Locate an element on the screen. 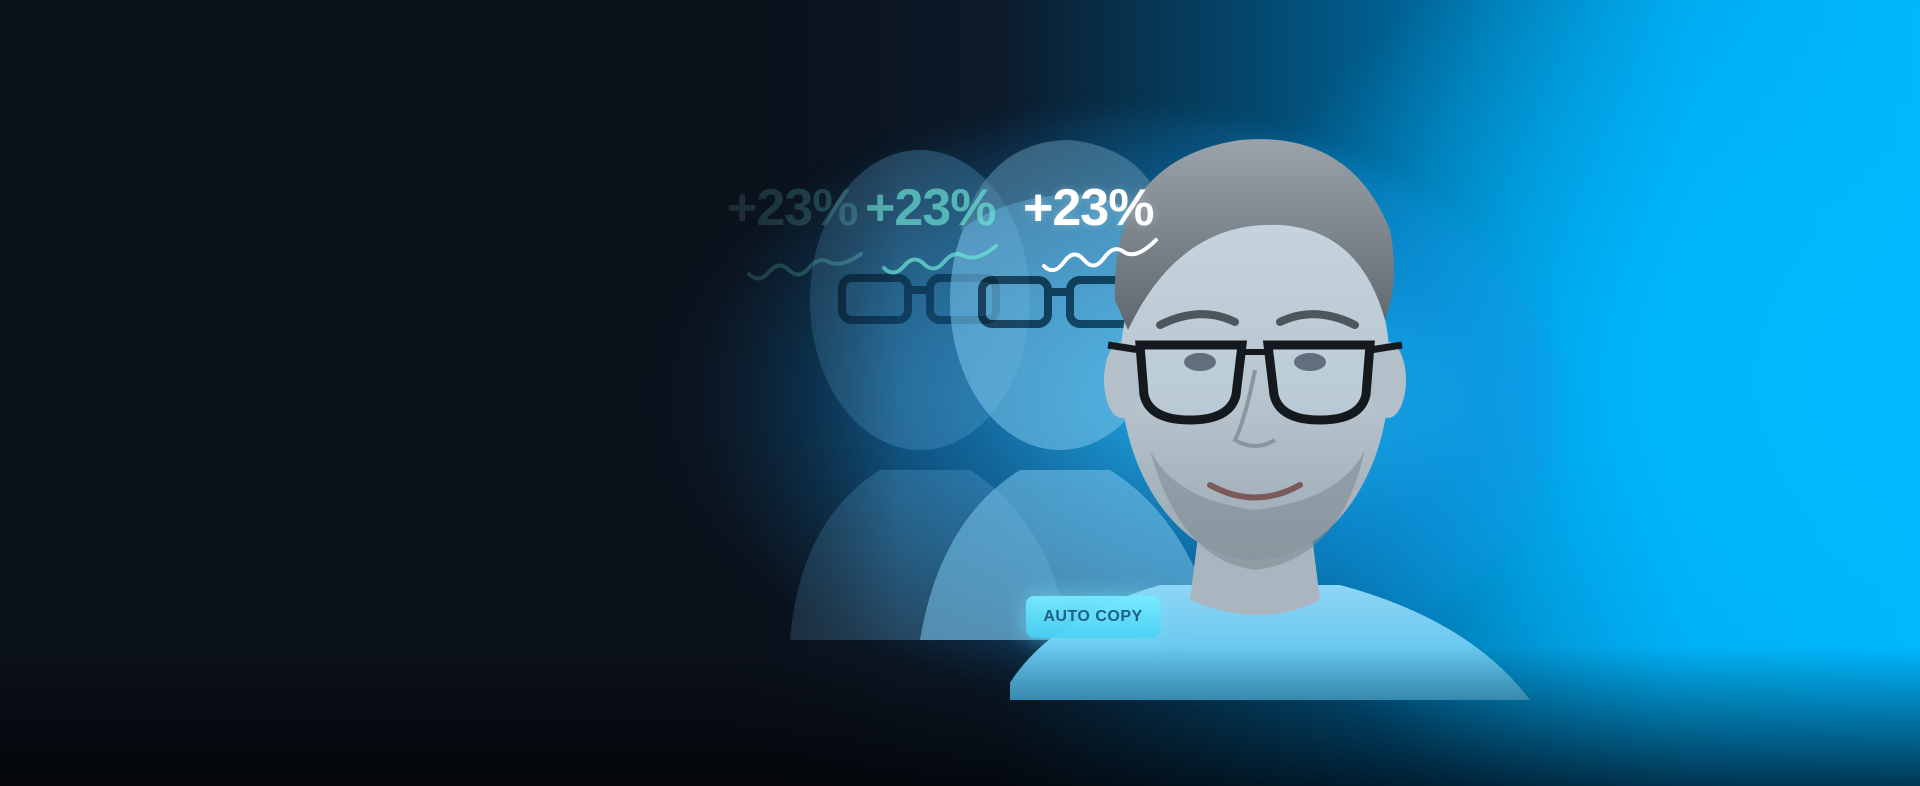 The image size is (1920, 786). stat-front: +23% is located at coordinates (1088, 208).